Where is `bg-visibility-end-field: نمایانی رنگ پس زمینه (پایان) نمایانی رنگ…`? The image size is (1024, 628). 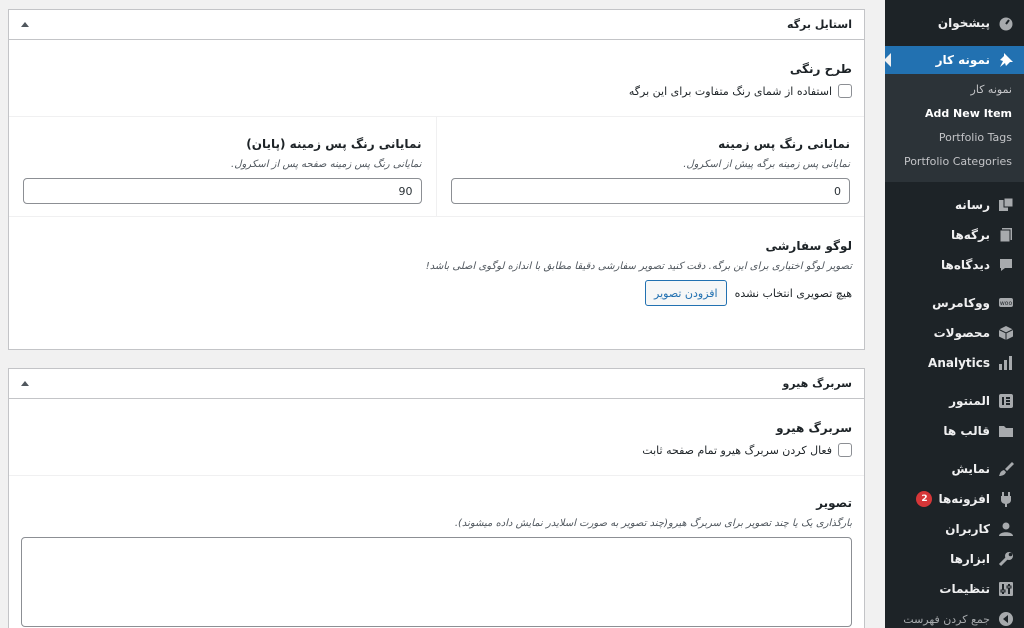
bg-visibility-end-field: نمایانی رنگ پس زمینه (پایان) نمایانی رنگ… is located at coordinates (223, 166).